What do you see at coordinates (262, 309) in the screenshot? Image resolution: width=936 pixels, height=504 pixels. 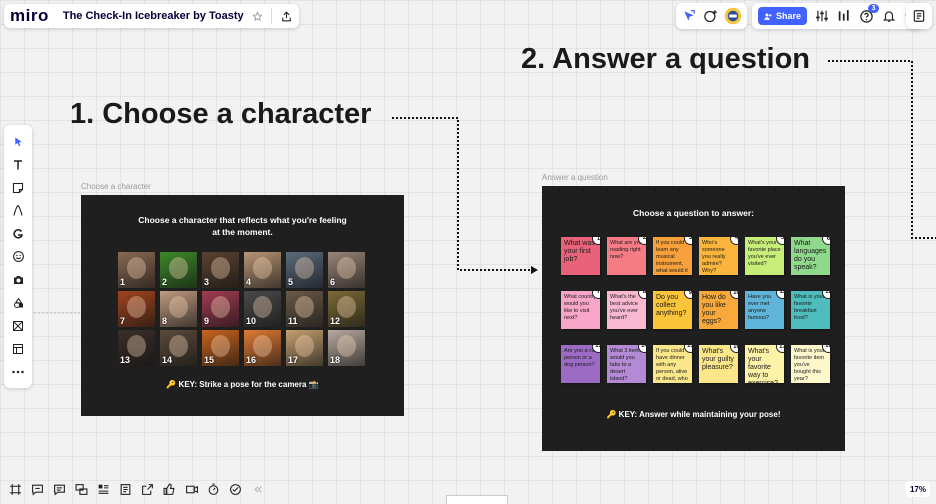 I see `character-tile: 10` at bounding box center [262, 309].